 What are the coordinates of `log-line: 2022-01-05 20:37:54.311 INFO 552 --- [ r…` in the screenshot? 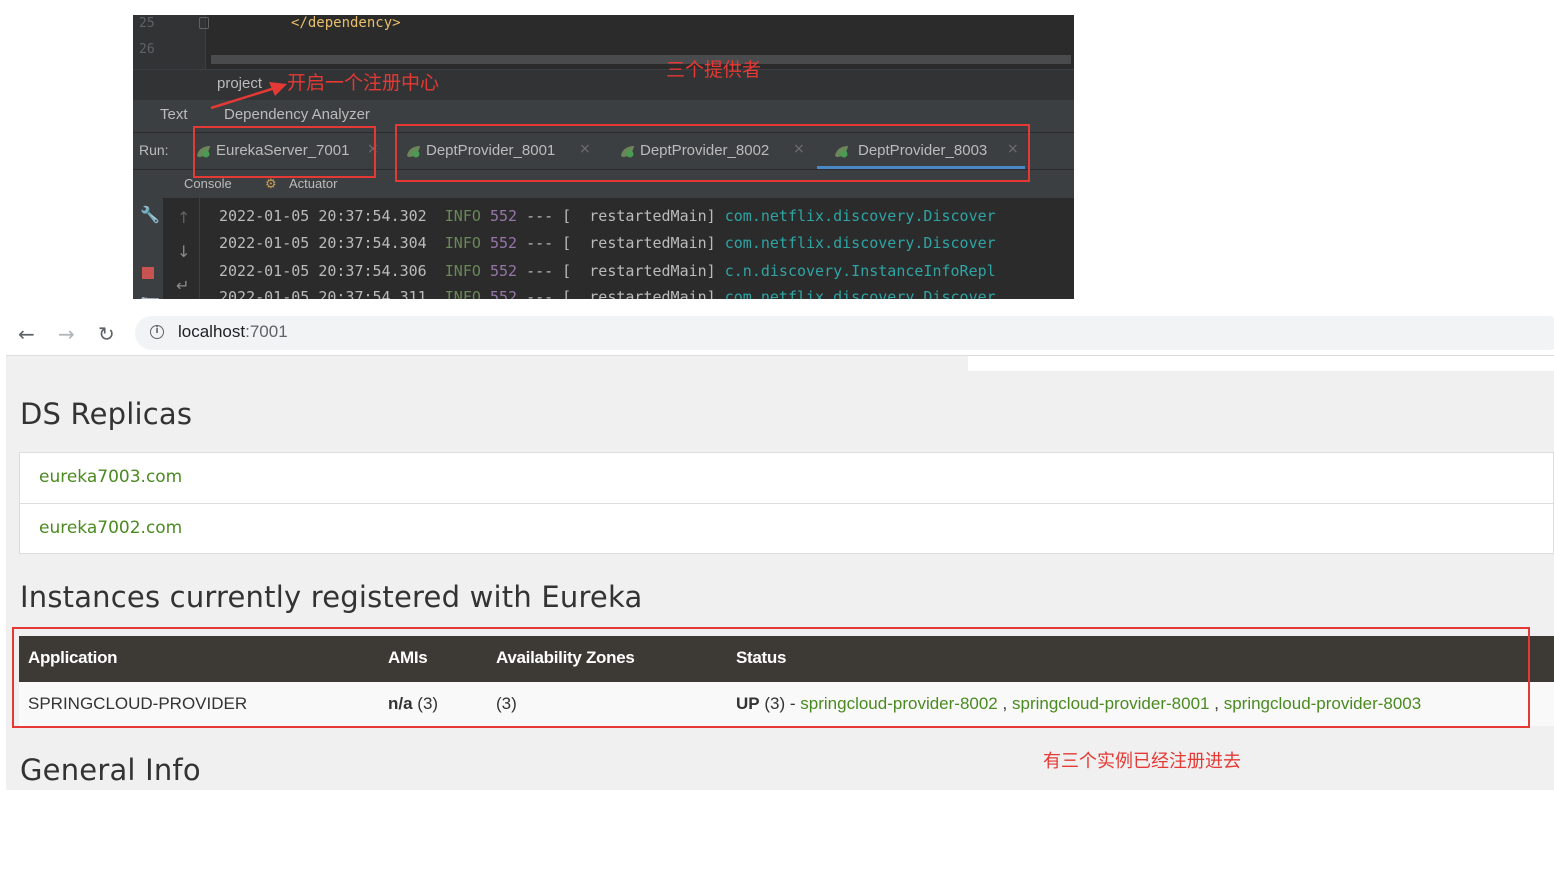 It's located at (607, 293).